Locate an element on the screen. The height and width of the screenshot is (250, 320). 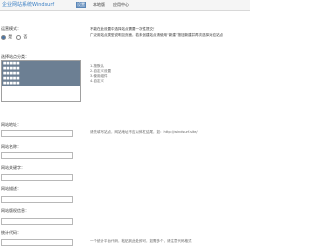
site-url-field is located at coordinates (37, 133).